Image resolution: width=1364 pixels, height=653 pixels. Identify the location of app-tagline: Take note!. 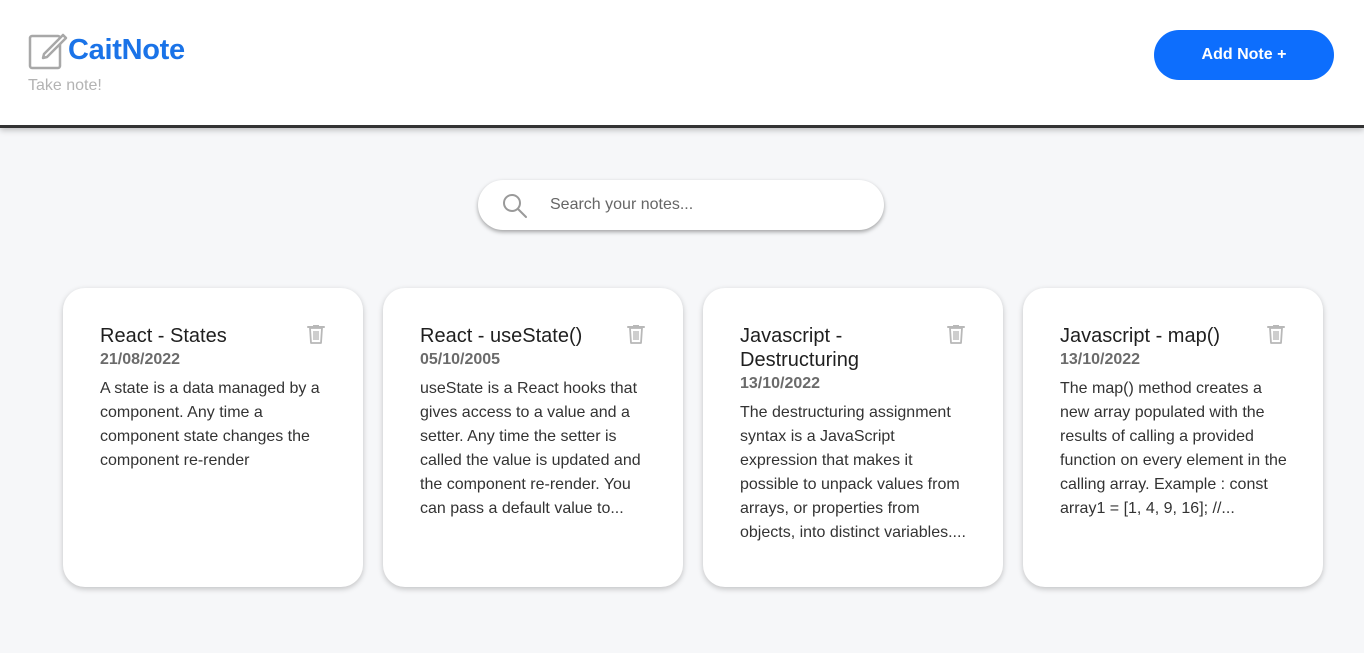
(65, 85).